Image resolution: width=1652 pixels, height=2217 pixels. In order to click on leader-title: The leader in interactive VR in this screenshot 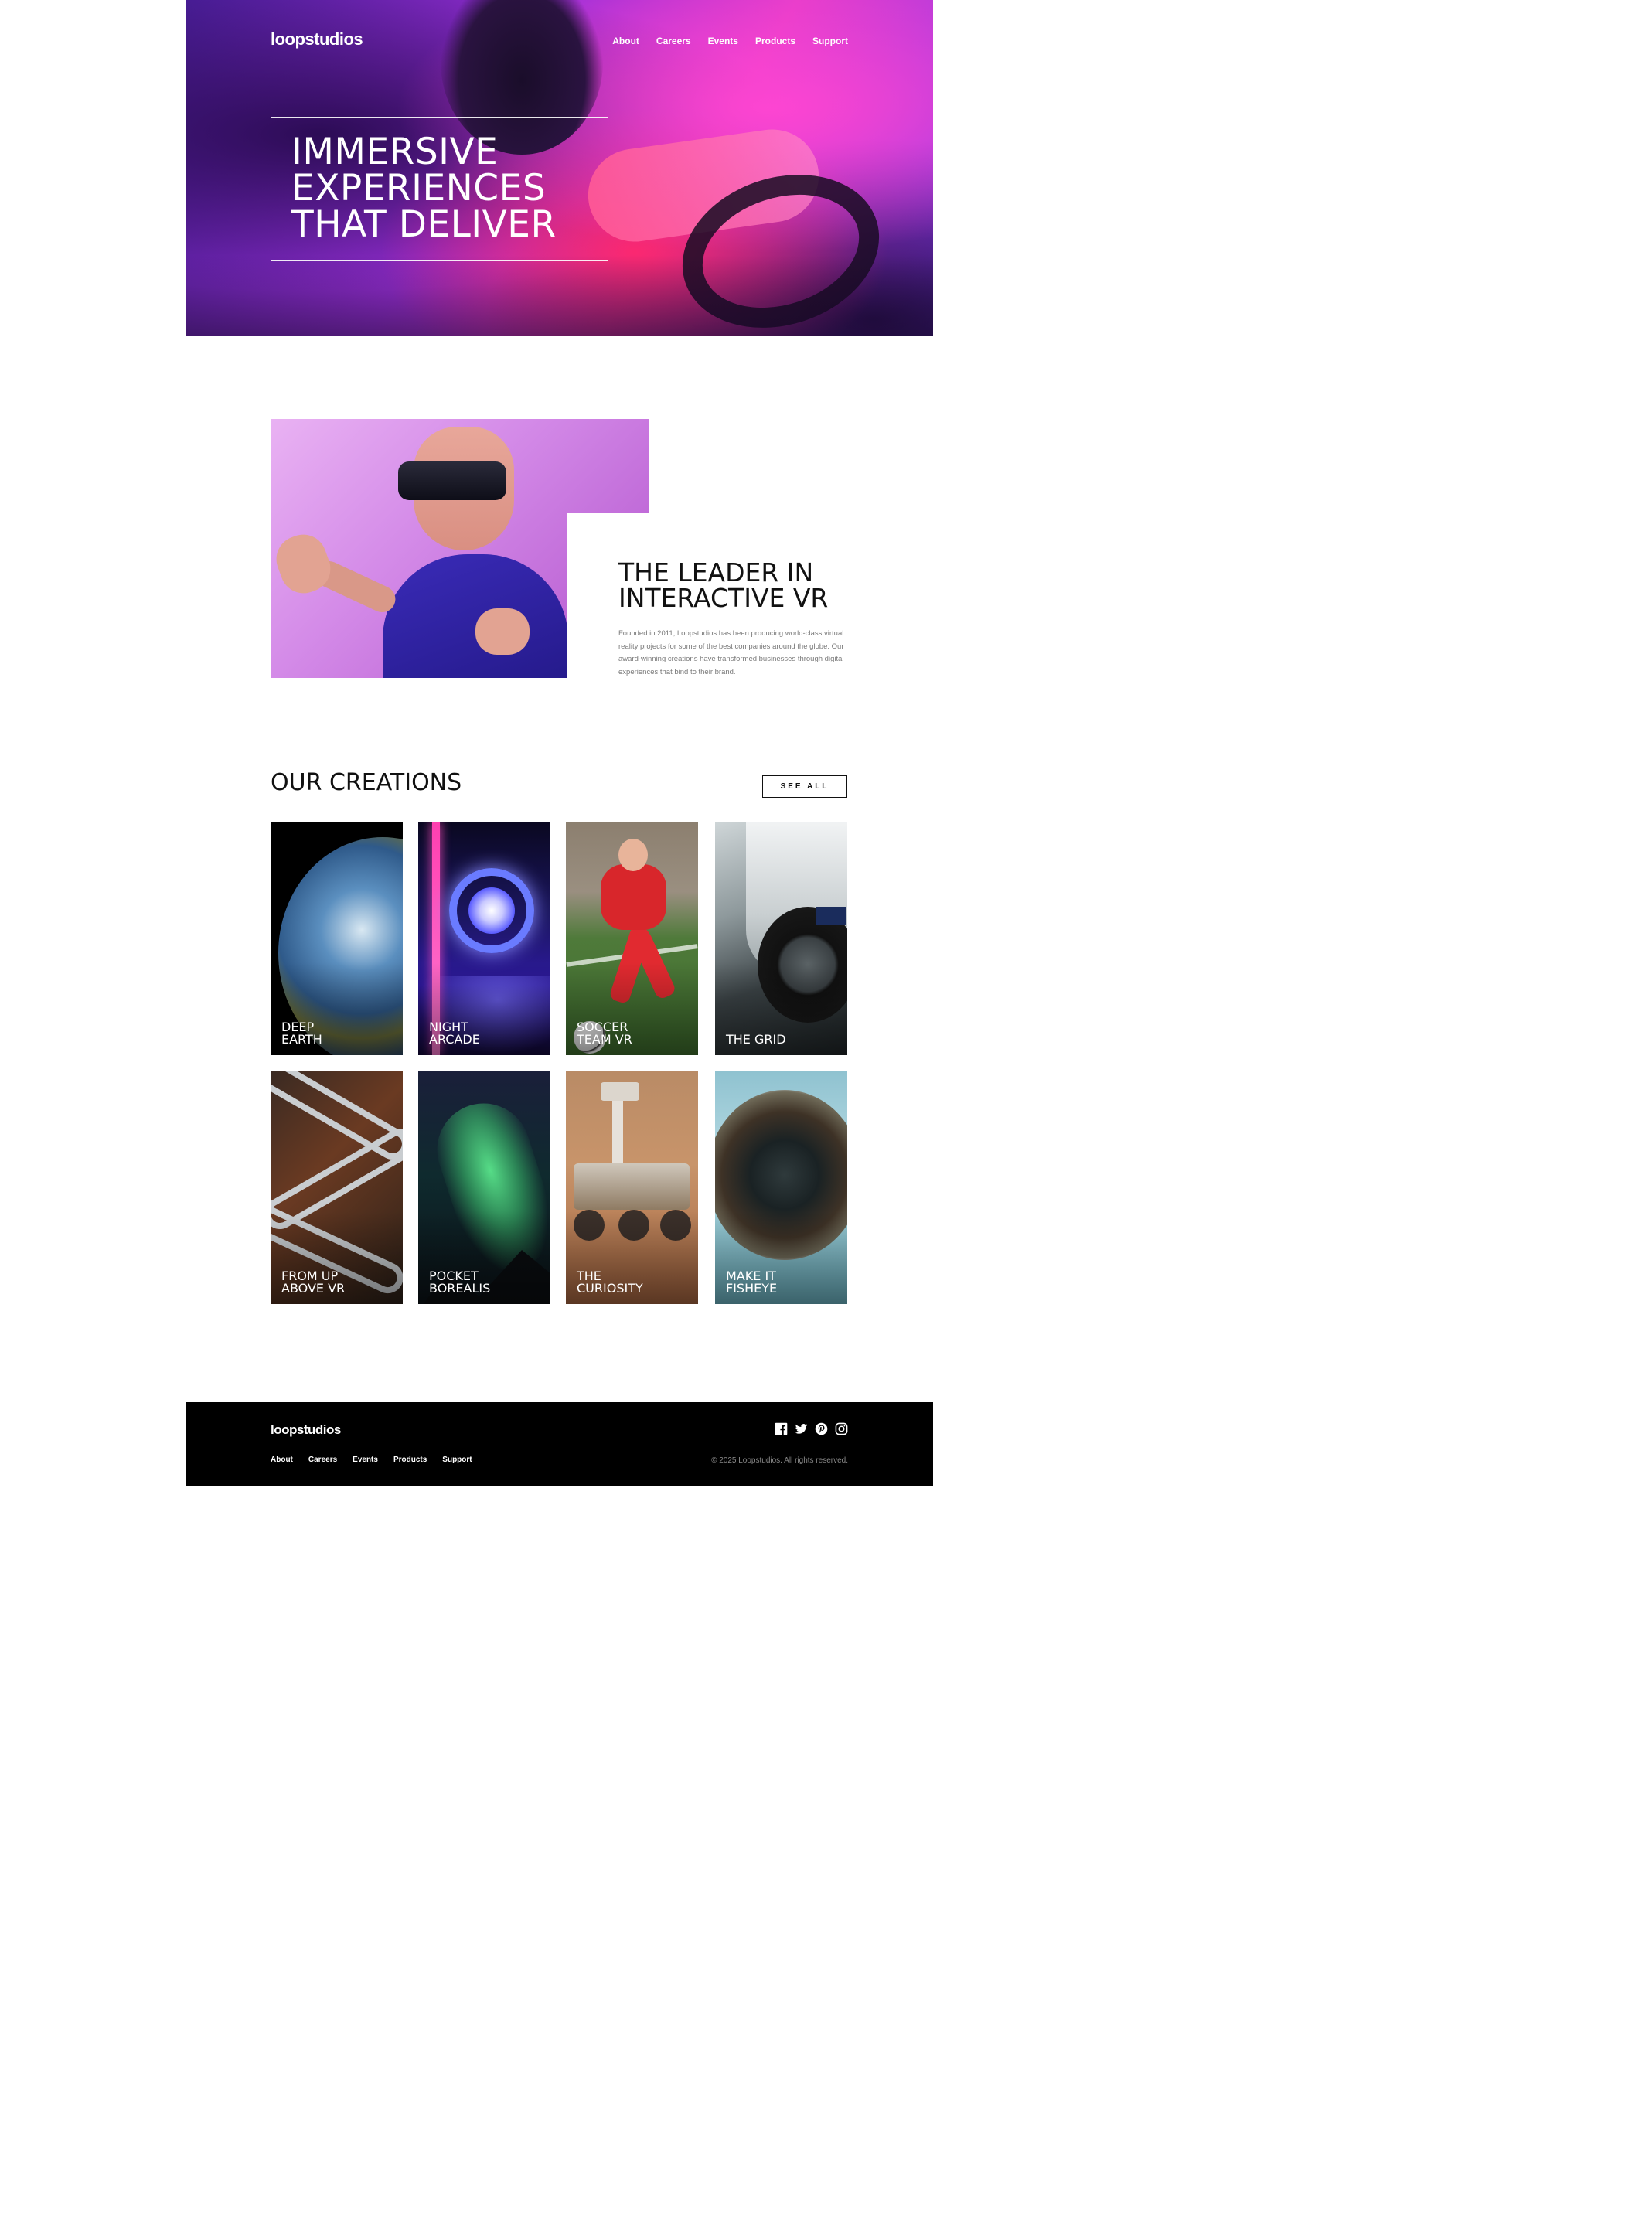, I will do `click(747, 585)`.